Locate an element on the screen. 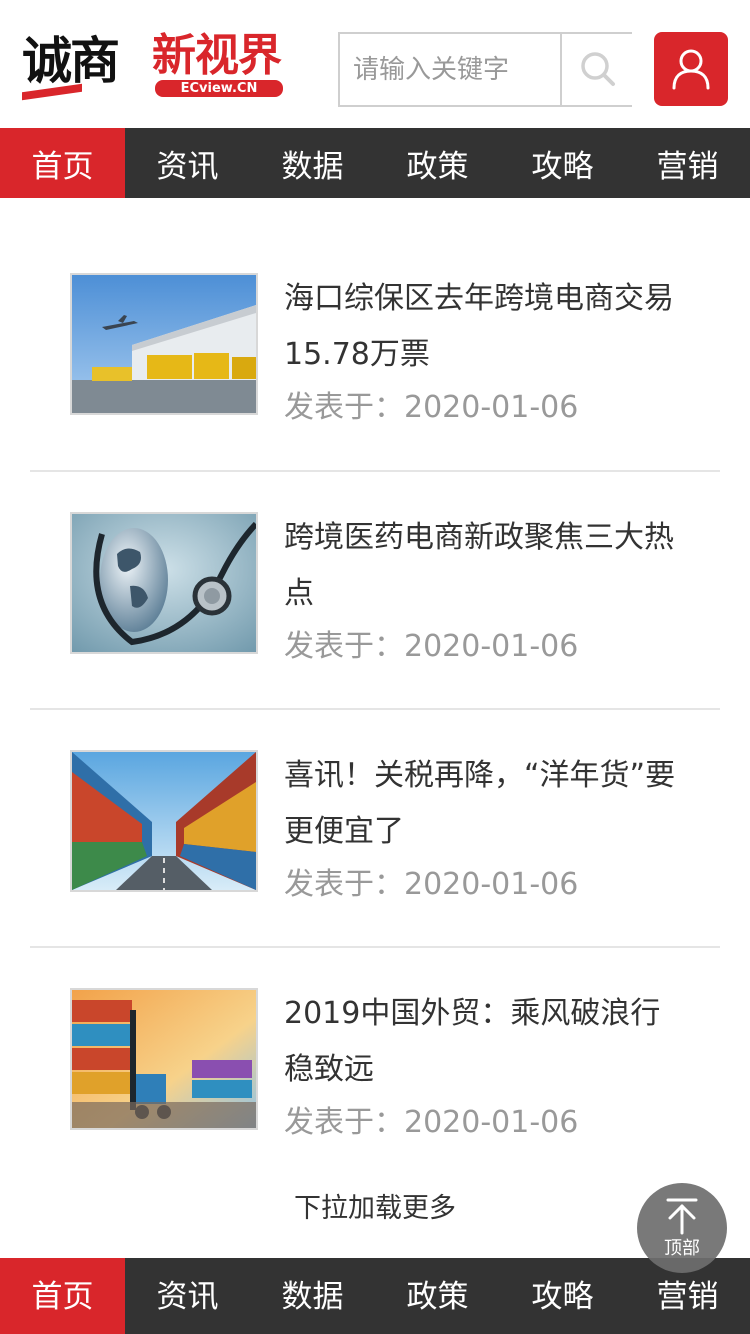 This screenshot has width=750, height=1334. bottom-nav: 首页 资讯 数据 政策 攻略 营销 is located at coordinates (375, 1296).